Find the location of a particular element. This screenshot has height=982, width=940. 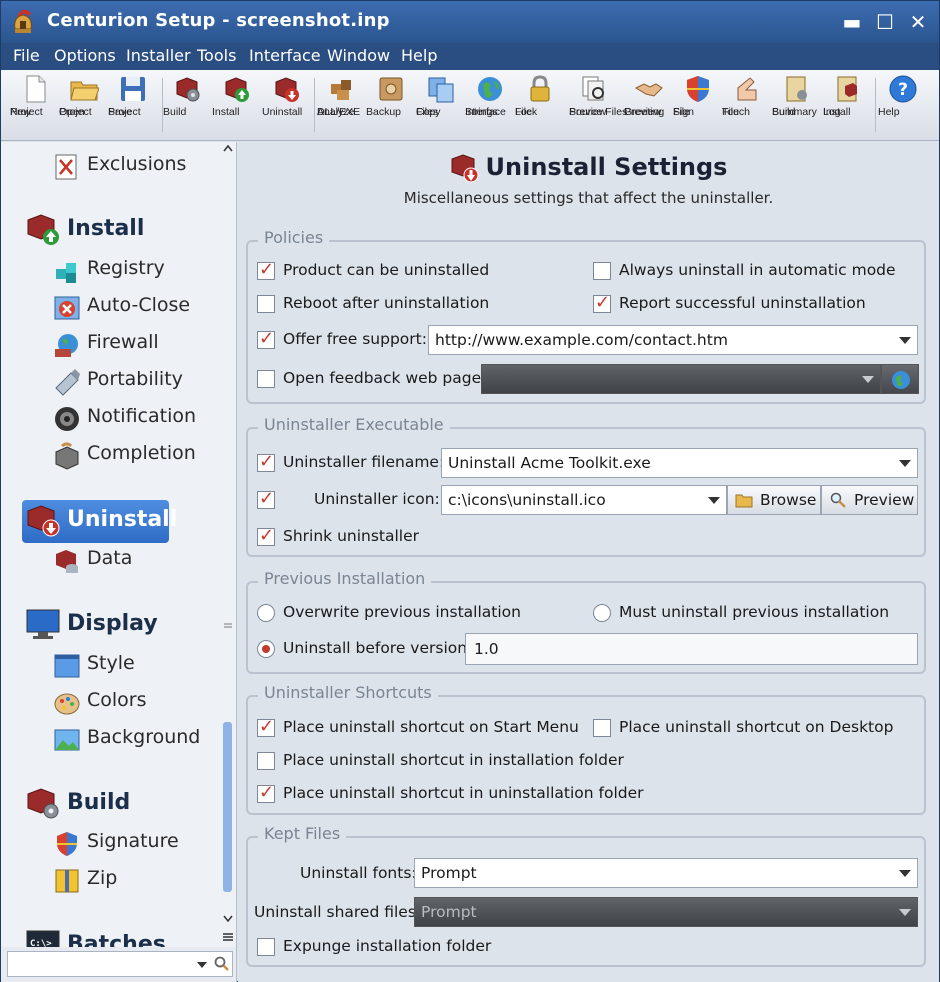

page-title: Uninstall Settings is located at coordinates (588, 168).